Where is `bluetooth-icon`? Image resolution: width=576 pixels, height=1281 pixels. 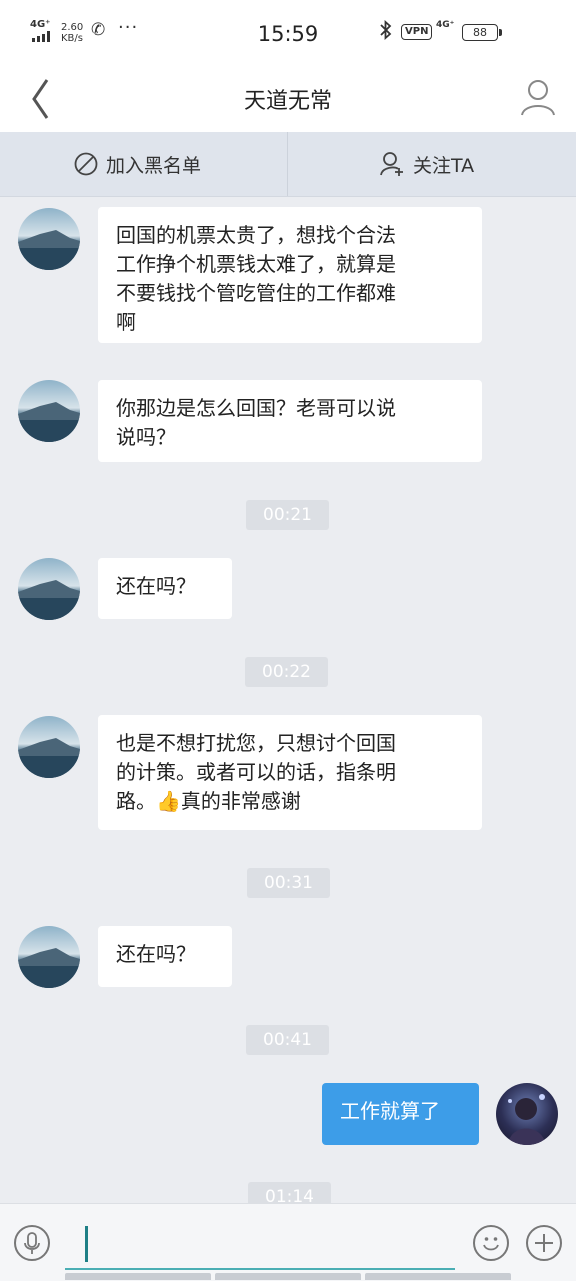
bluetooth-icon is located at coordinates (386, 32).